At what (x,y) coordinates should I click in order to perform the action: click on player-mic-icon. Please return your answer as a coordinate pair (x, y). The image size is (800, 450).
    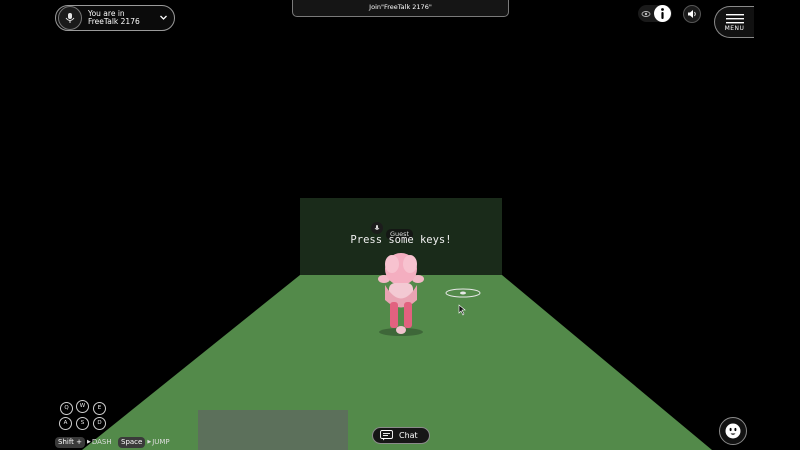
    Looking at the image, I should click on (377, 228).